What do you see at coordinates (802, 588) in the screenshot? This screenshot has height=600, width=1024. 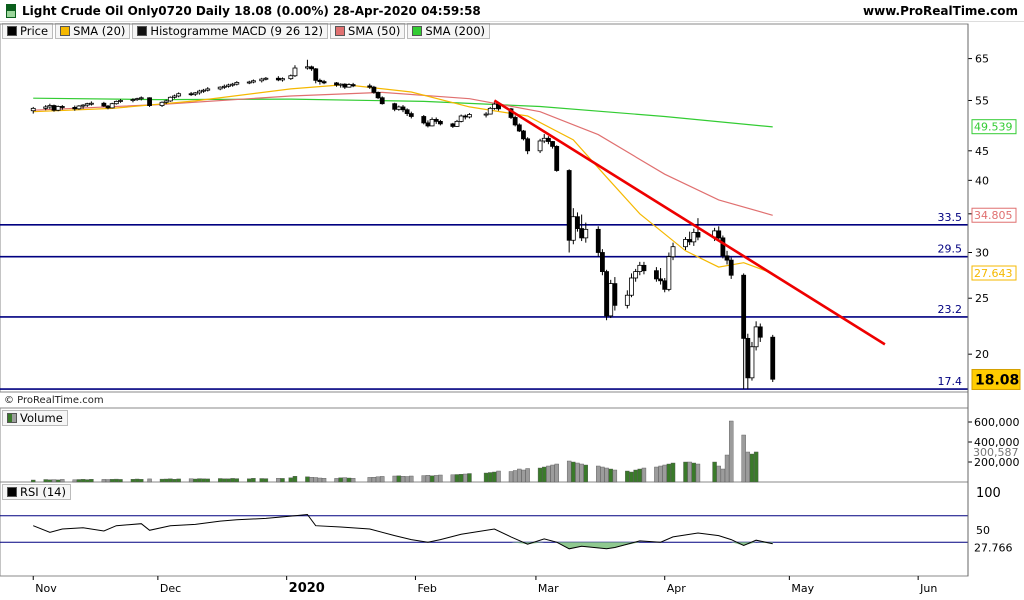 I see `x-axis-label: May` at bounding box center [802, 588].